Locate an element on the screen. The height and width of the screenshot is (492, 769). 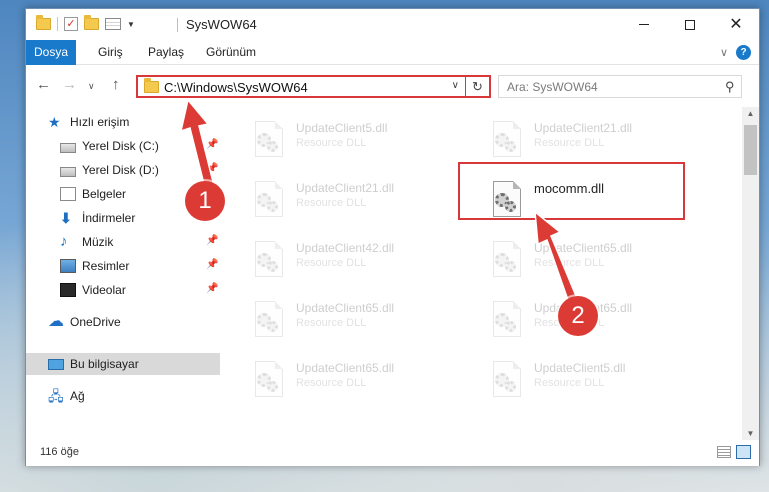
sidebar-item-label: Ağ is located at coordinates (77, 396).